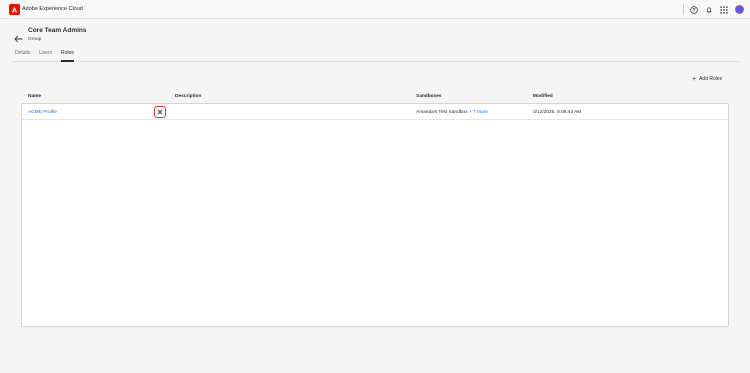  I want to click on app-title: Adobe Experience Cloud, so click(52, 9).